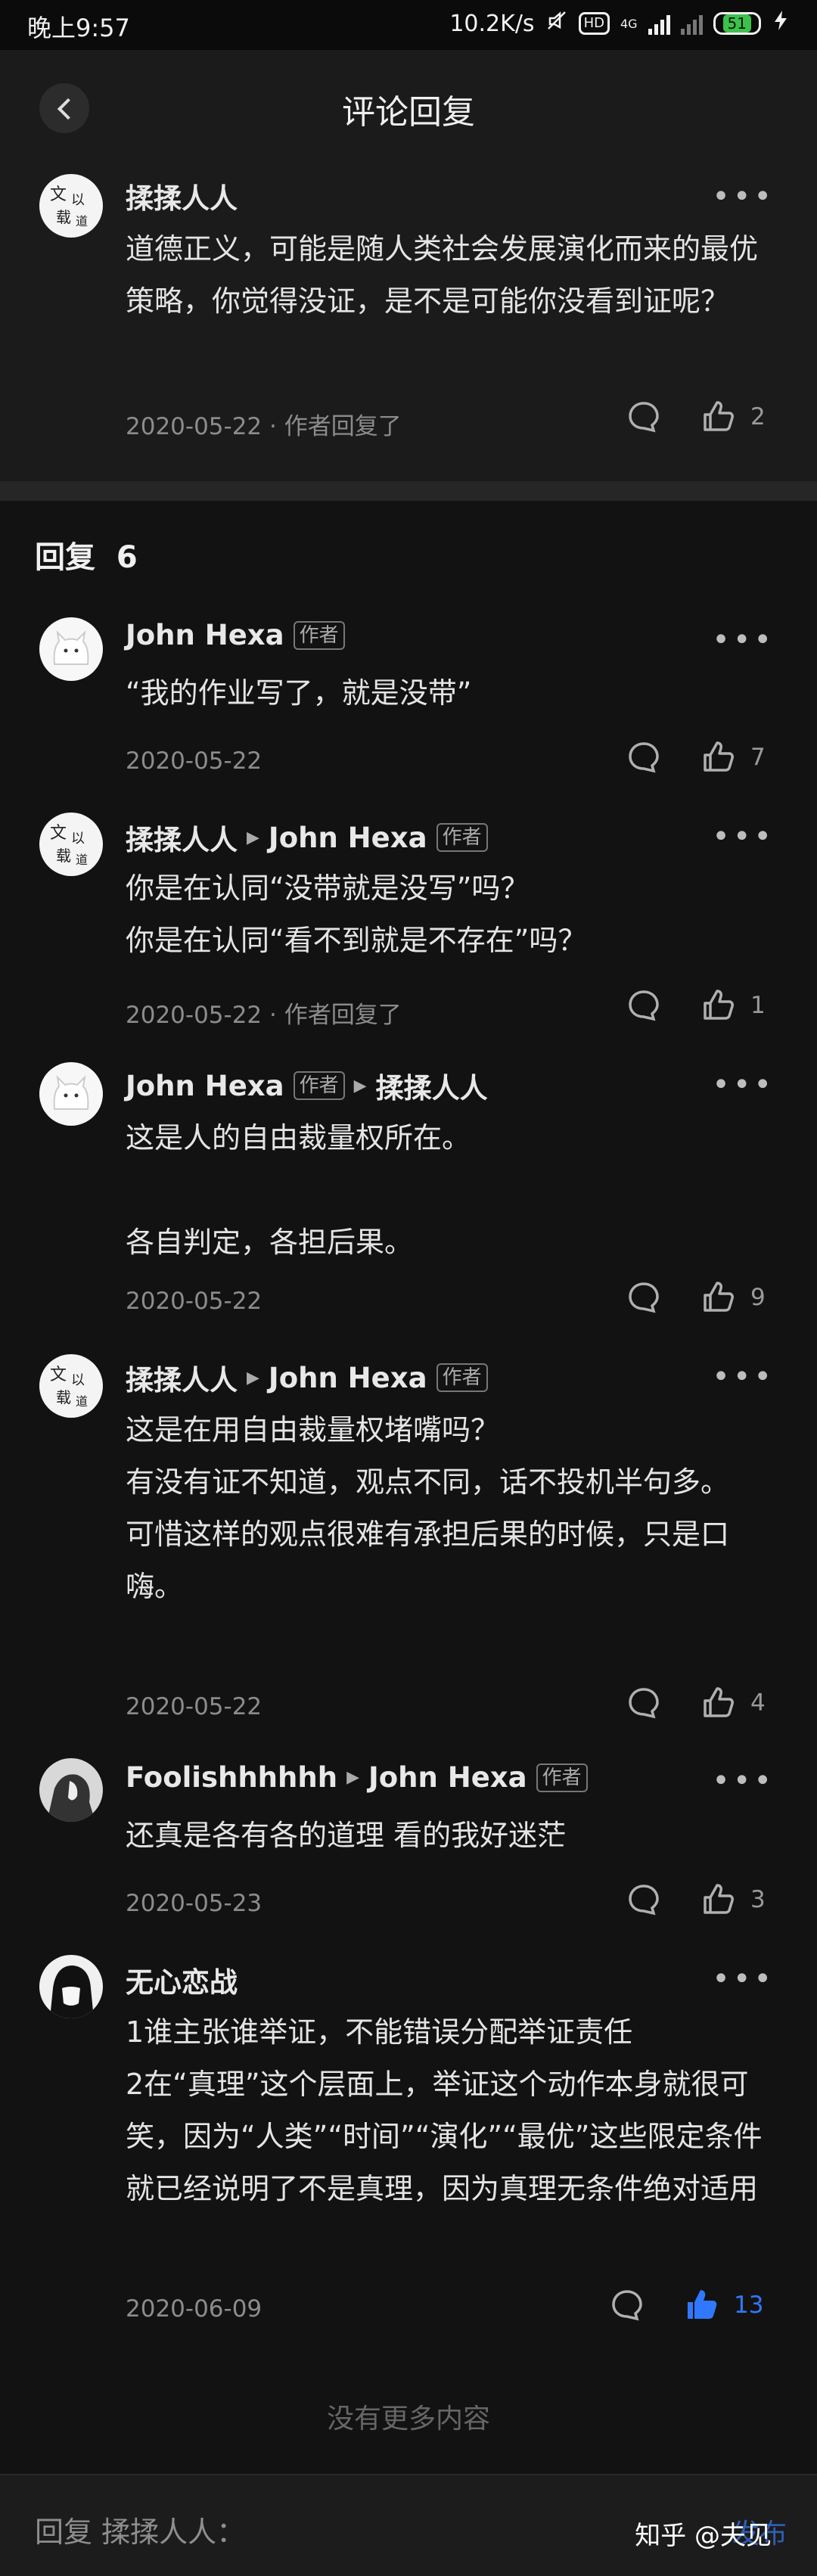 This screenshot has width=817, height=2576. What do you see at coordinates (78, 28) in the screenshot?
I see `status-time: 晚上9:57` at bounding box center [78, 28].